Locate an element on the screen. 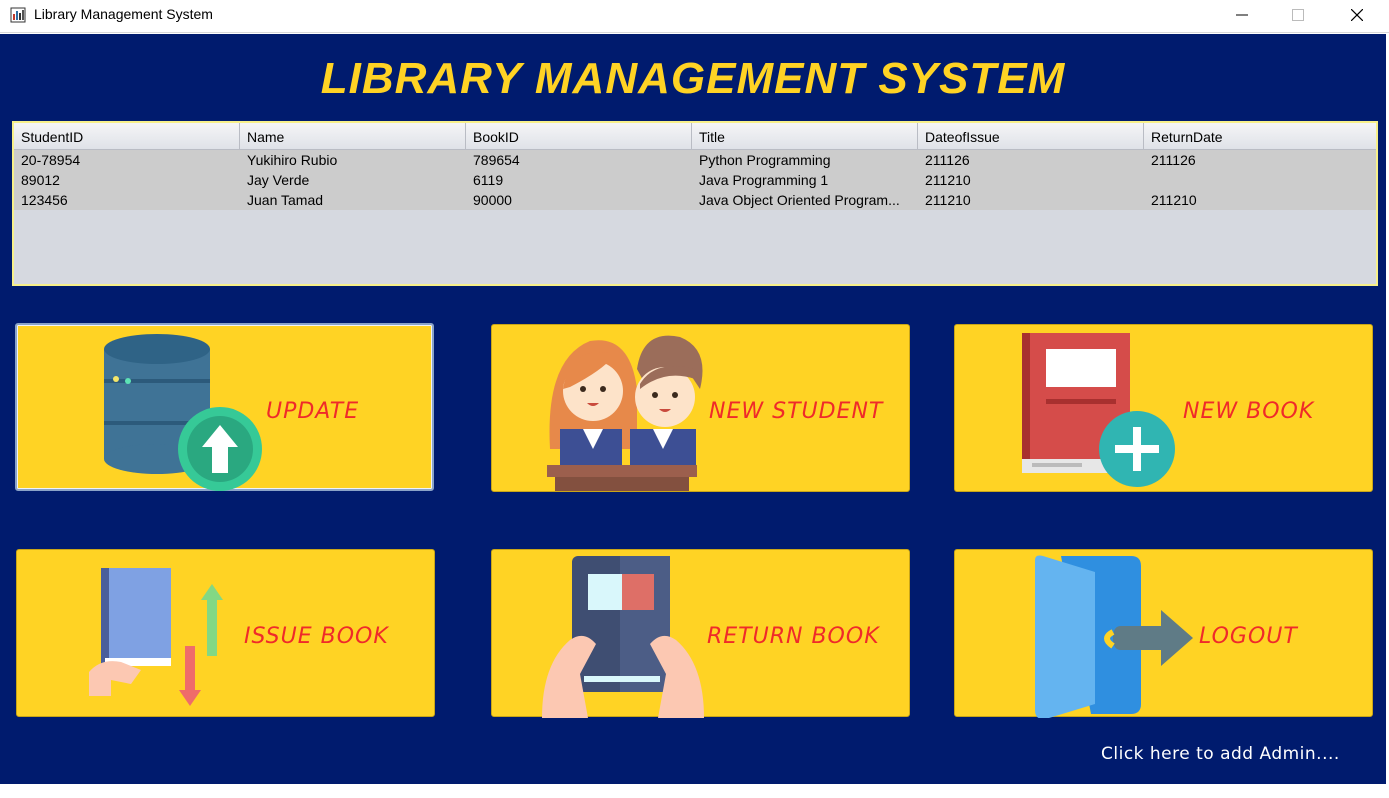  table-cell is located at coordinates (1260, 180).